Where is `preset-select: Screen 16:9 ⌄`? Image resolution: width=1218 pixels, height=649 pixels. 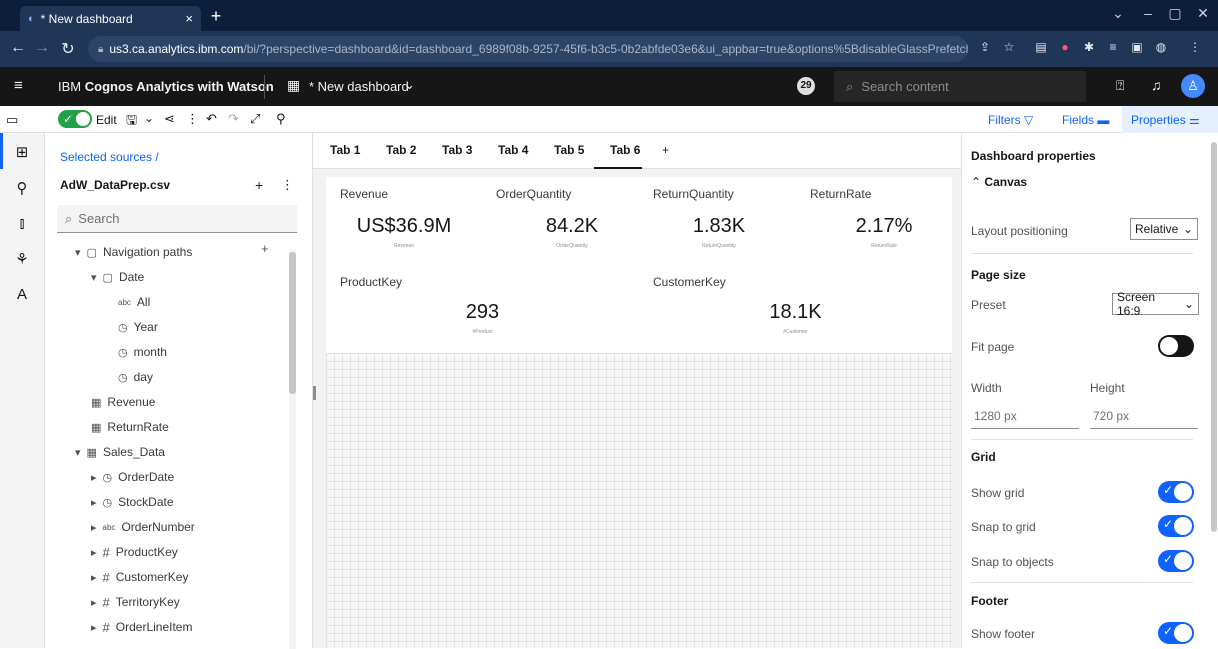
preset-select: Screen 16:9 ⌄ is located at coordinates (1155, 304).